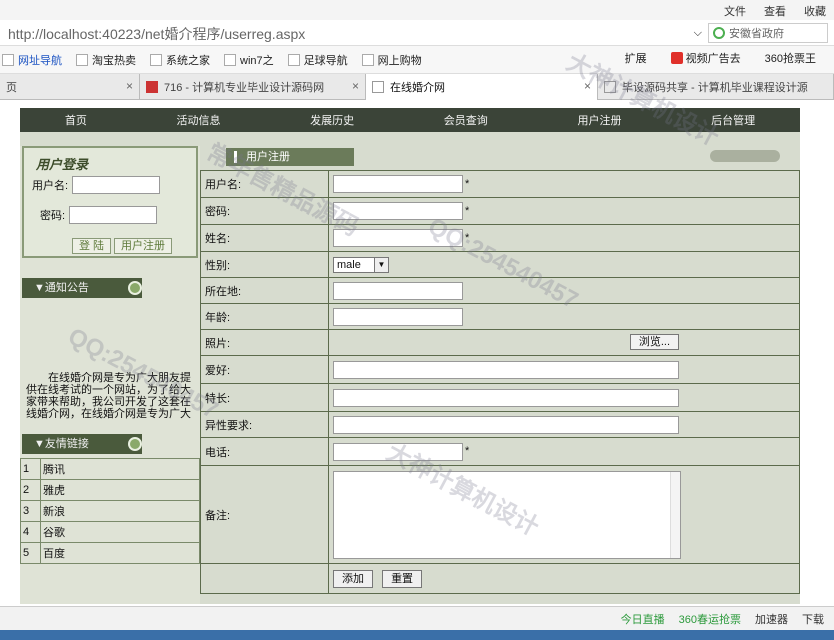  Describe the element at coordinates (398, 184) in the screenshot. I see `username-input` at that location.